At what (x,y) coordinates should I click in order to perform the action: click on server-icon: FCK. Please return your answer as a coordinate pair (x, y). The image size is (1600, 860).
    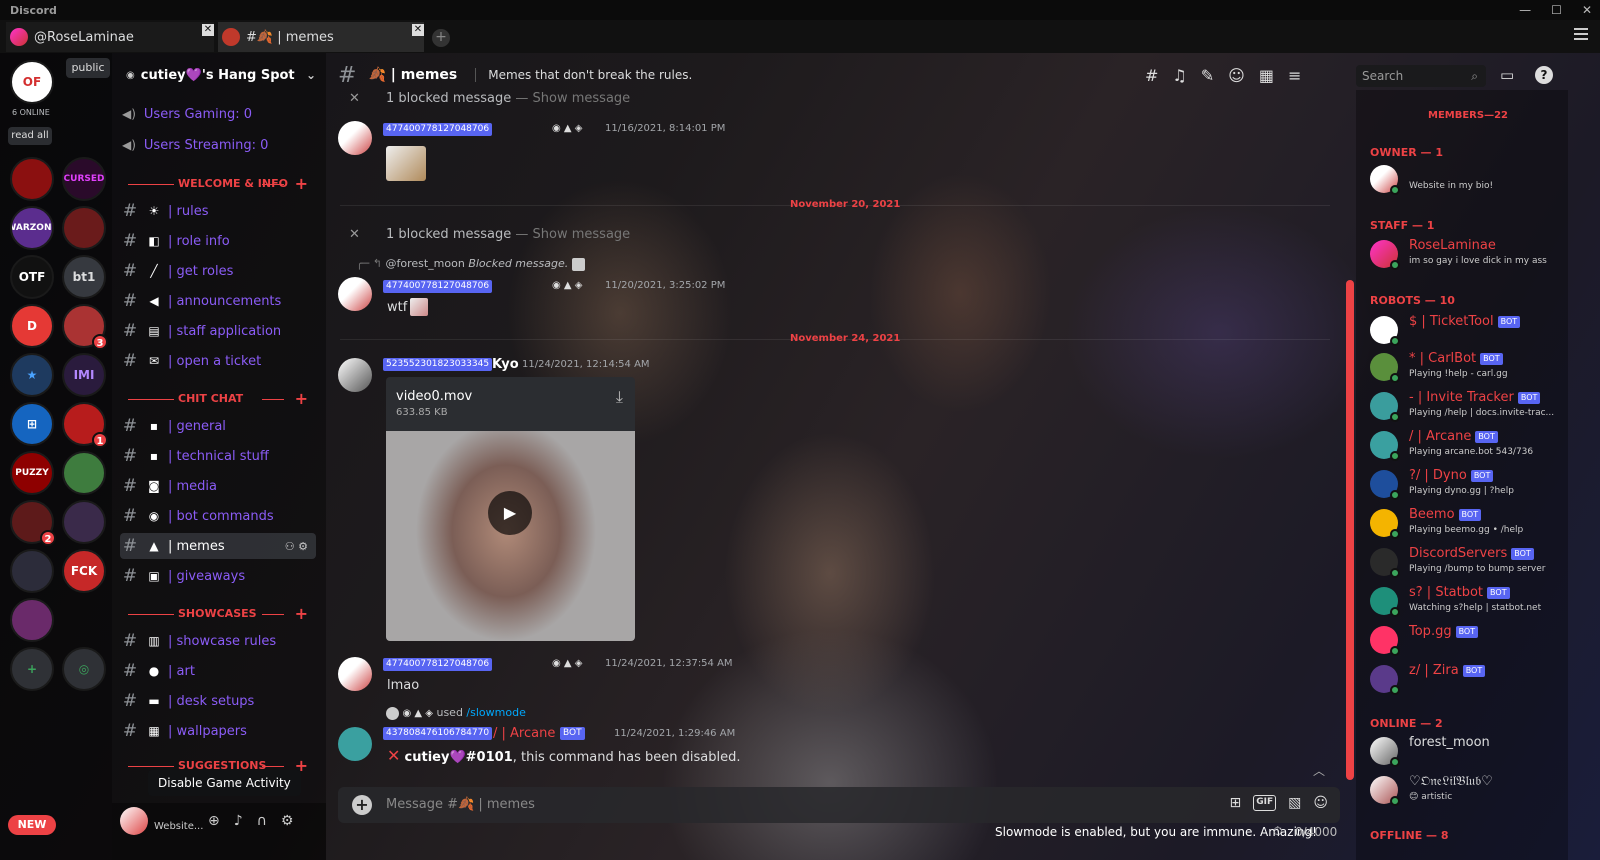
    Looking at the image, I should click on (84, 571).